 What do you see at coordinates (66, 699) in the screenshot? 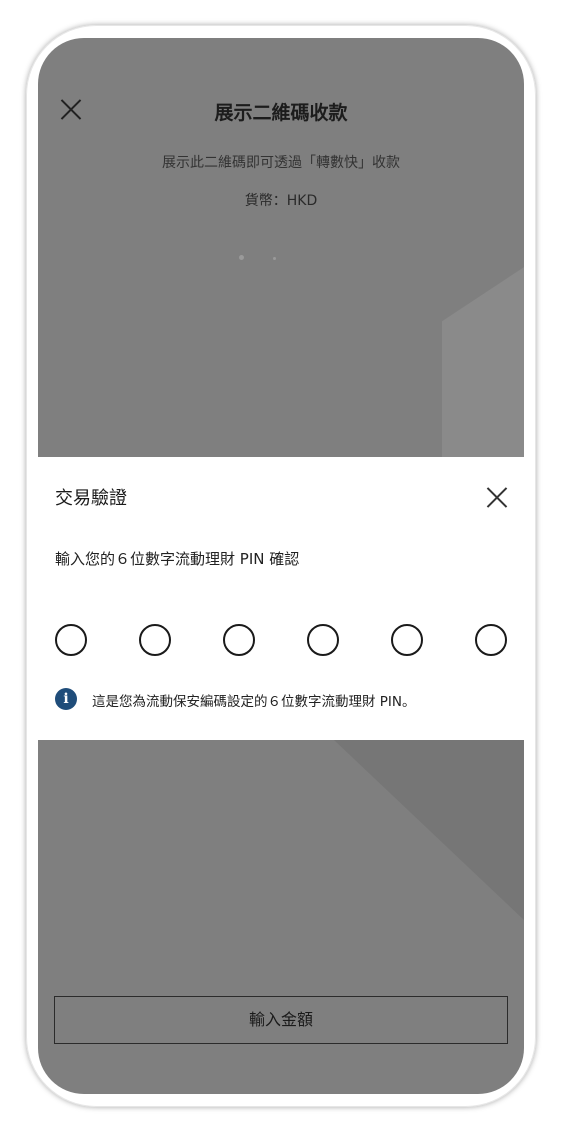
I see `info-icon: i` at bounding box center [66, 699].